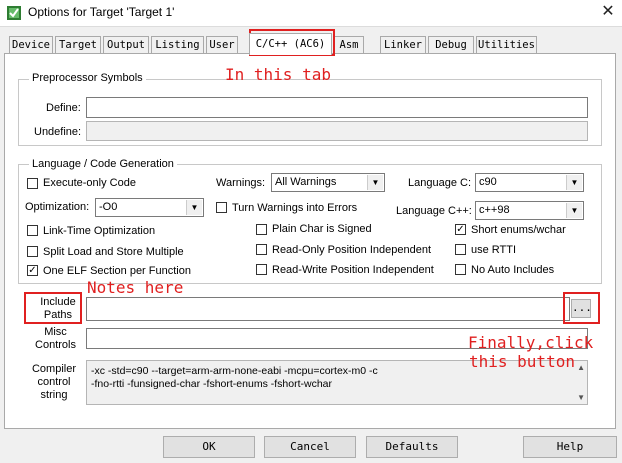 Image resolution: width=622 pixels, height=463 pixels. I want to click on language-cpp-select: c++98 ▼, so click(529, 210).